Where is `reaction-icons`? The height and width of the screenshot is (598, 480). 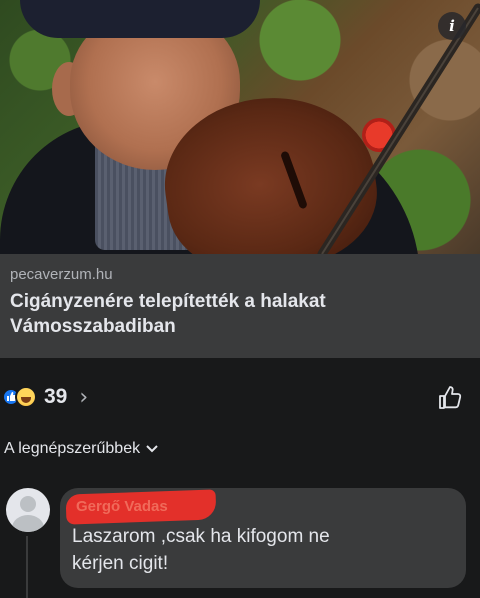
reaction-icons is located at coordinates (22, 397).